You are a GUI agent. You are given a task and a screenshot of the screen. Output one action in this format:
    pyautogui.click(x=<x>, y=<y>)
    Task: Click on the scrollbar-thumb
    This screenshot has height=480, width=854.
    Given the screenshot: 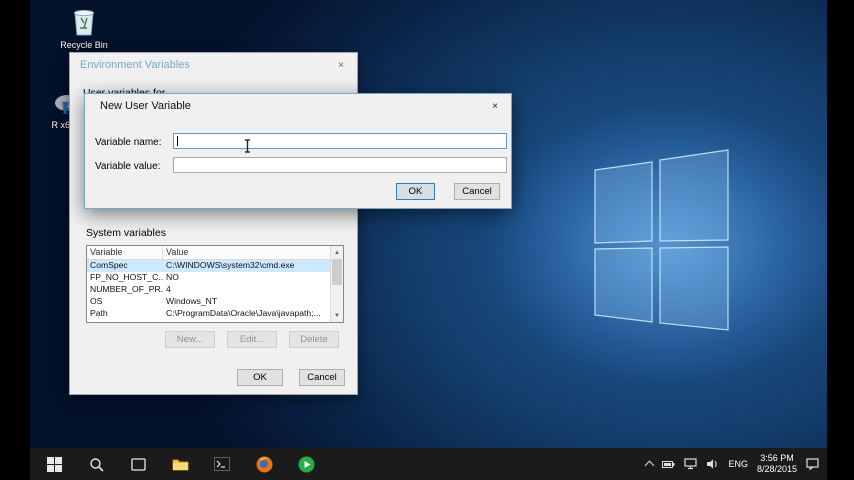 What is the action you would take?
    pyautogui.click(x=337, y=272)
    